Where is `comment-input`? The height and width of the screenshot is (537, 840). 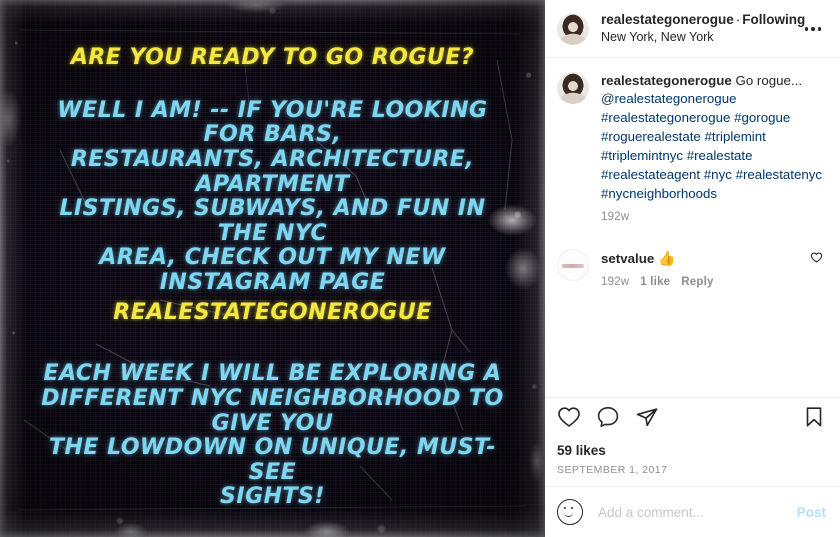
comment-input is located at coordinates (696, 512).